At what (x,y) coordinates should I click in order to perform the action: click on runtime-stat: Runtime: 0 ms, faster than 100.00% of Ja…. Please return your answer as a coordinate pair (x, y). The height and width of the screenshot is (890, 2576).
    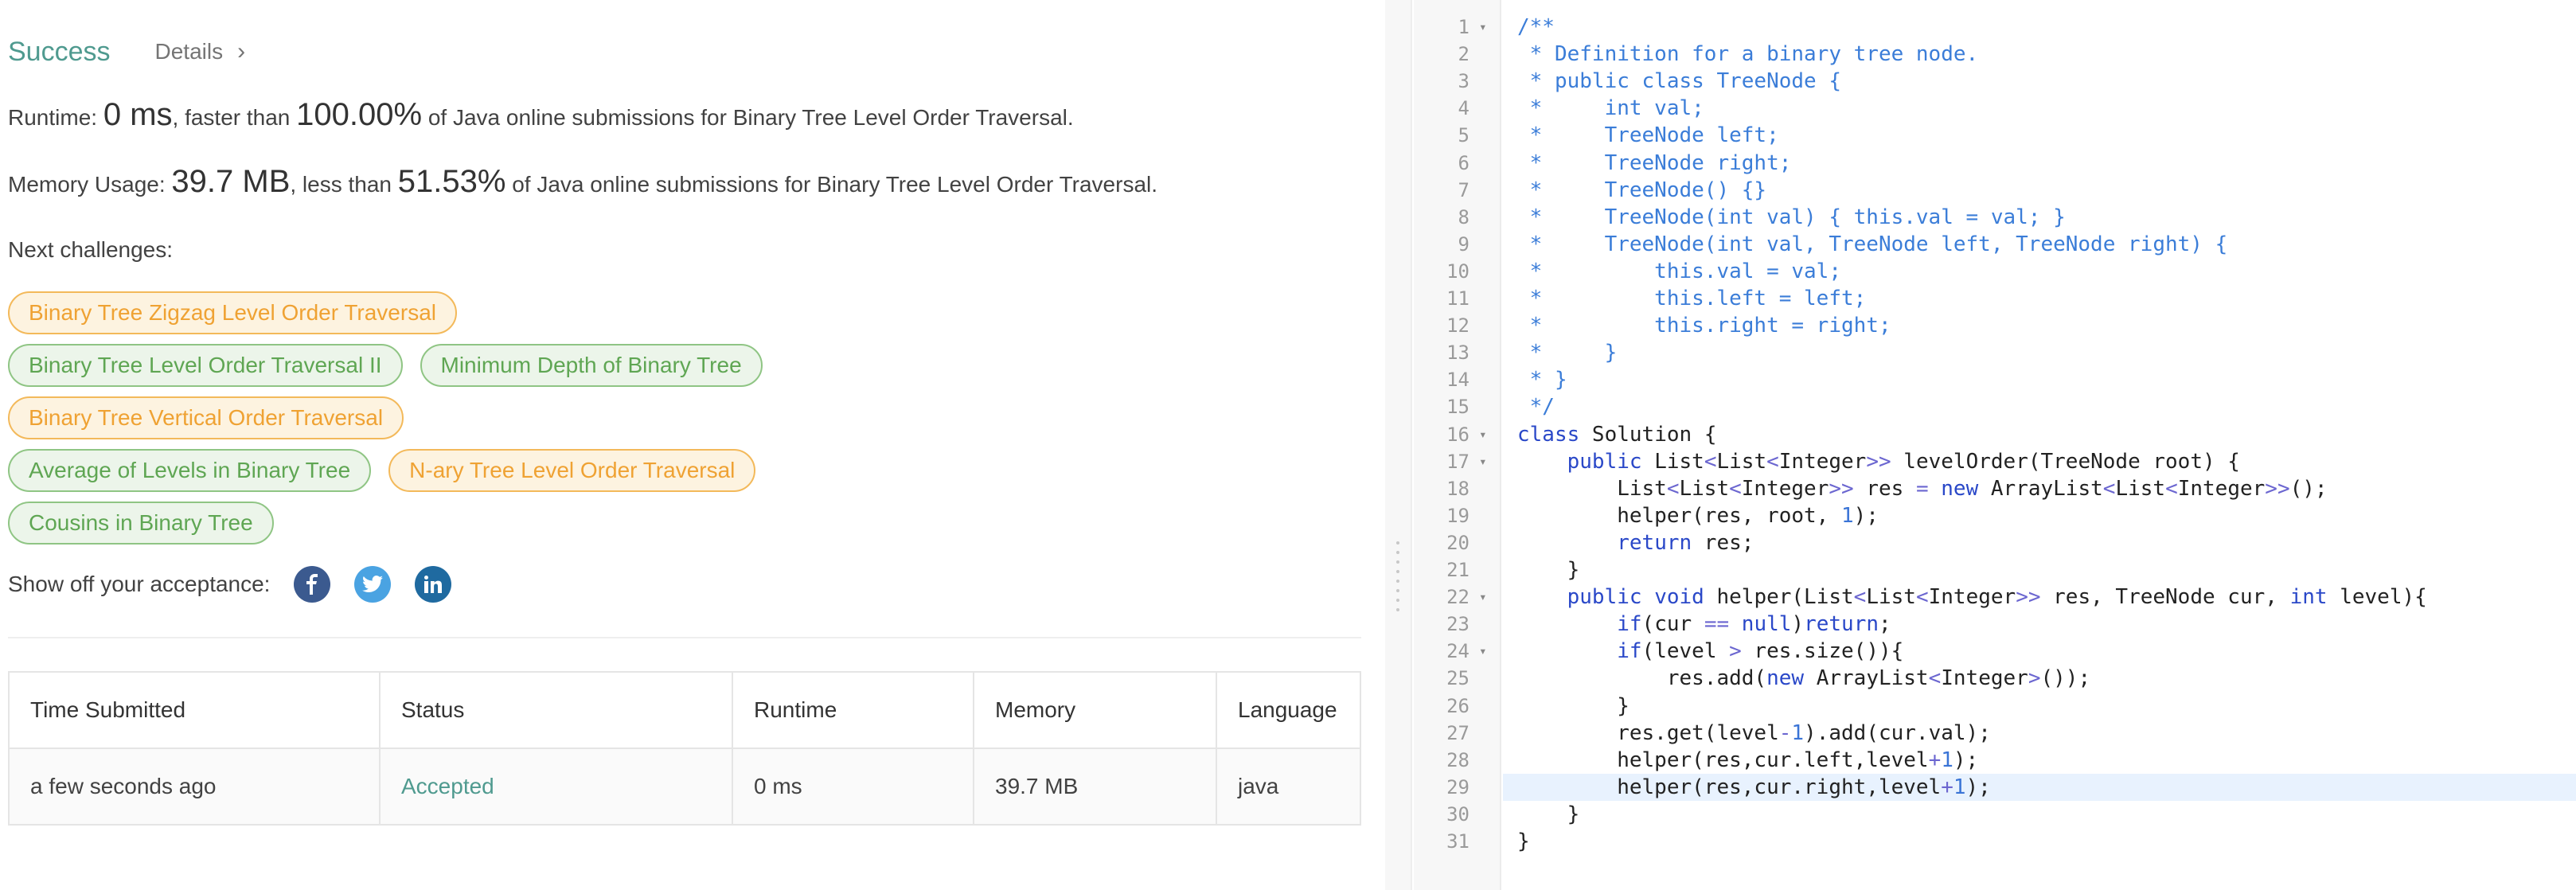
    Looking at the image, I should click on (541, 115).